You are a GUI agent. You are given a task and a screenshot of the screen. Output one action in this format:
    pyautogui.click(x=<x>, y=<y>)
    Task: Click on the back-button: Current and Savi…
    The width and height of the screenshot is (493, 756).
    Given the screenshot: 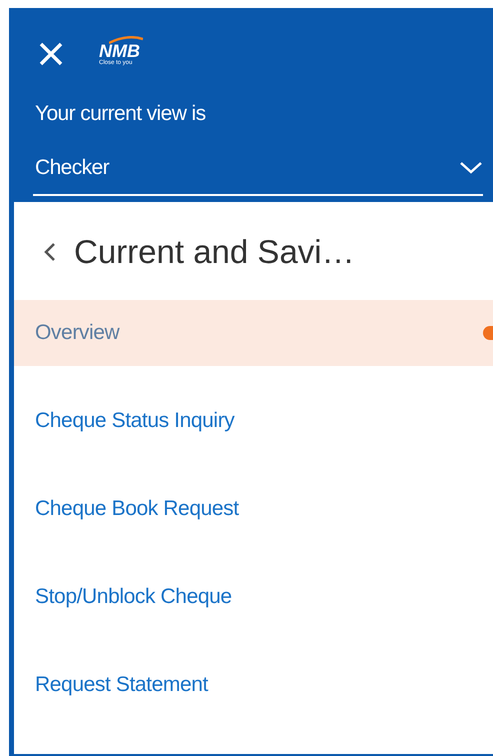 What is the action you would take?
    pyautogui.click(x=253, y=241)
    